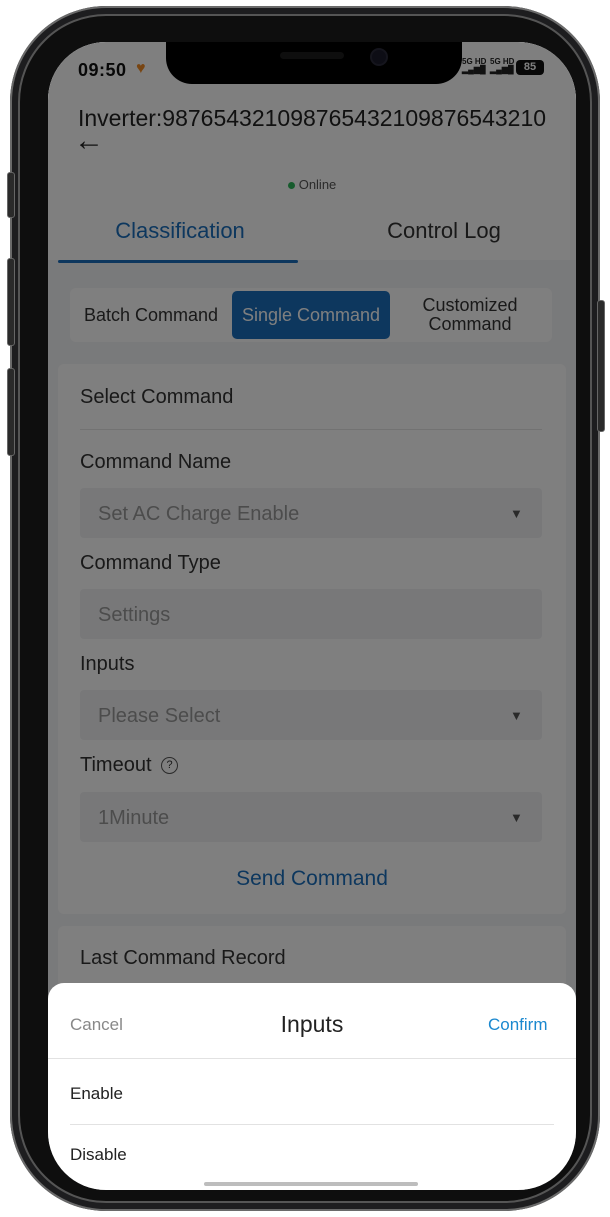  Describe the element at coordinates (518, 1025) in the screenshot. I see `confirm-button: Confirm` at that location.